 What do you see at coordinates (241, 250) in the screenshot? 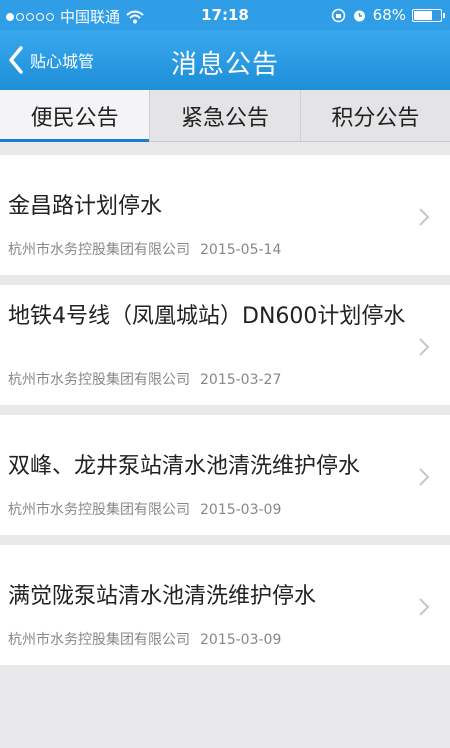
I see `item-date: 2015-05-14` at bounding box center [241, 250].